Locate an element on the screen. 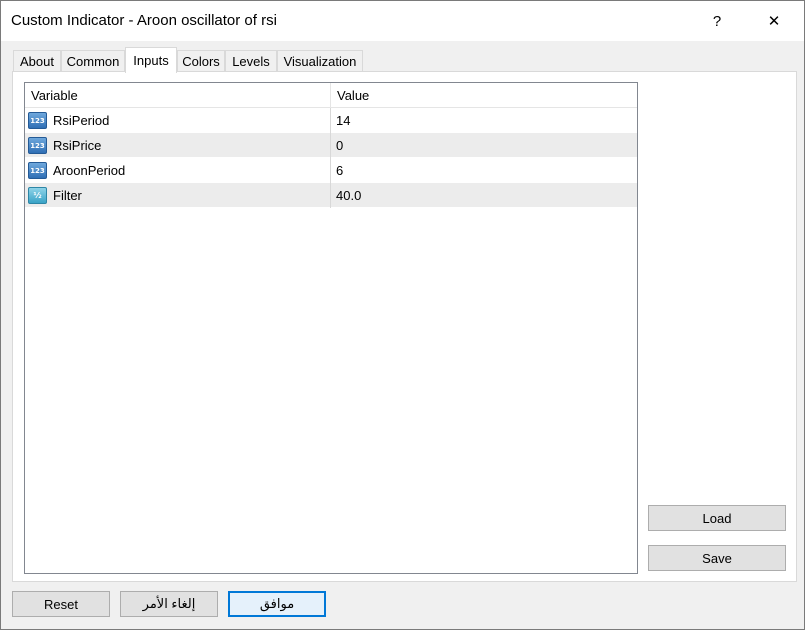 The width and height of the screenshot is (805, 630). grid-header: Variable Value is located at coordinates (331, 95).